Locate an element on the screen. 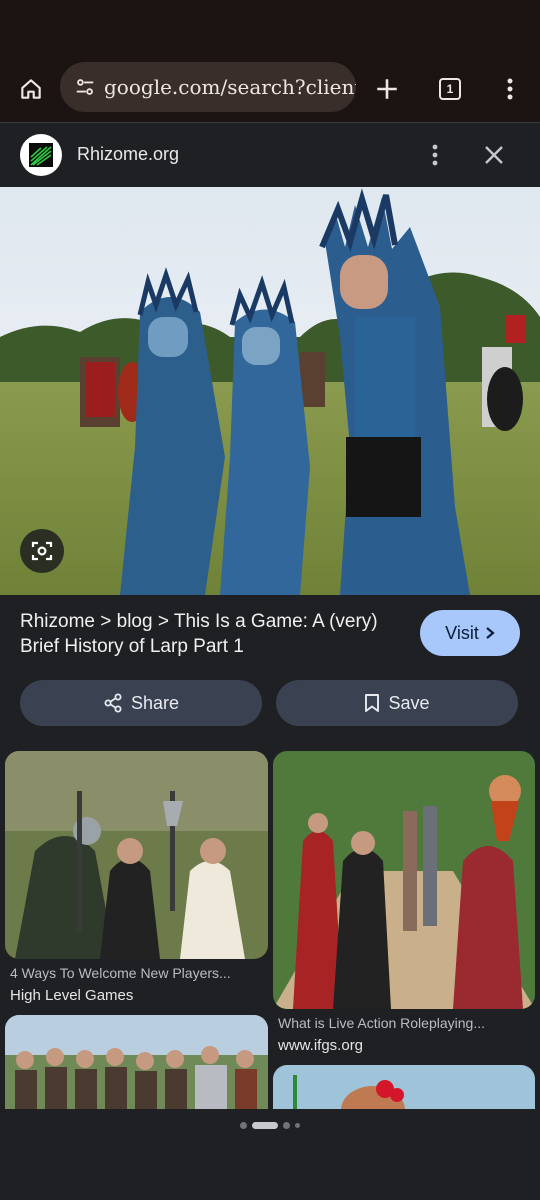 This screenshot has width=540, height=1200. plus-icon is located at coordinates (387, 89).